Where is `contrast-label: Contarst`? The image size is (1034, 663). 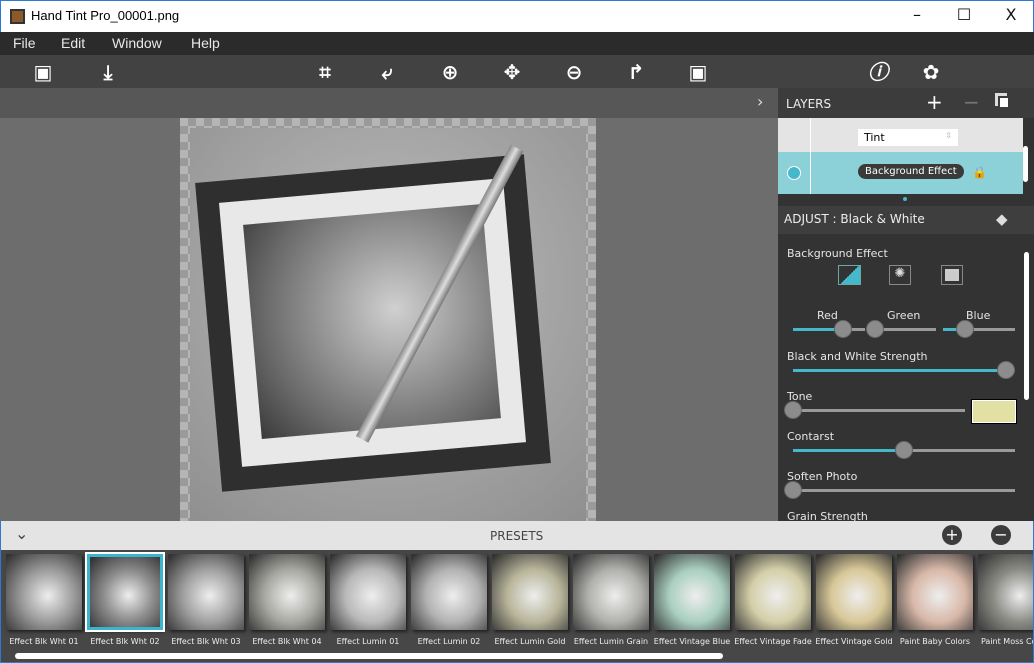 contrast-label: Contarst is located at coordinates (811, 436).